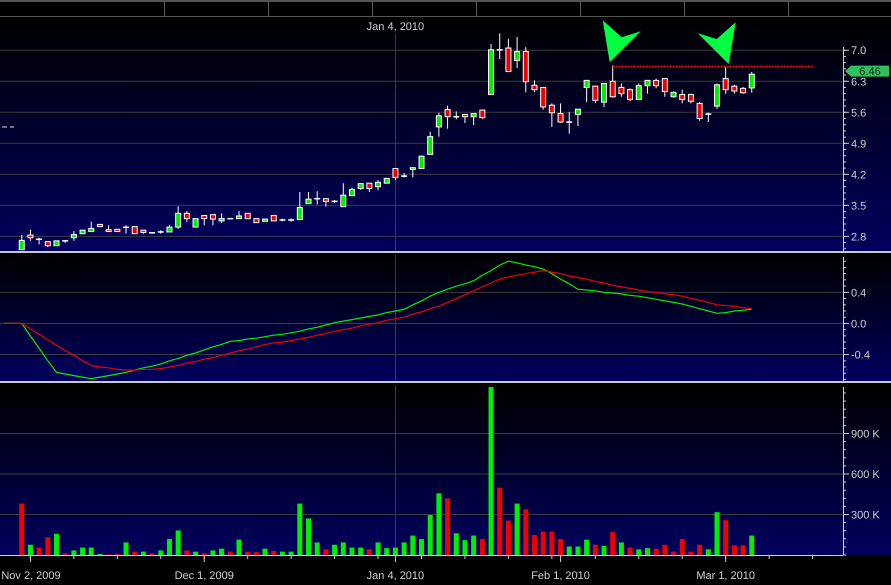 The height and width of the screenshot is (585, 891). What do you see at coordinates (858, 51) in the screenshot?
I see `axis-label: 7.0` at bounding box center [858, 51].